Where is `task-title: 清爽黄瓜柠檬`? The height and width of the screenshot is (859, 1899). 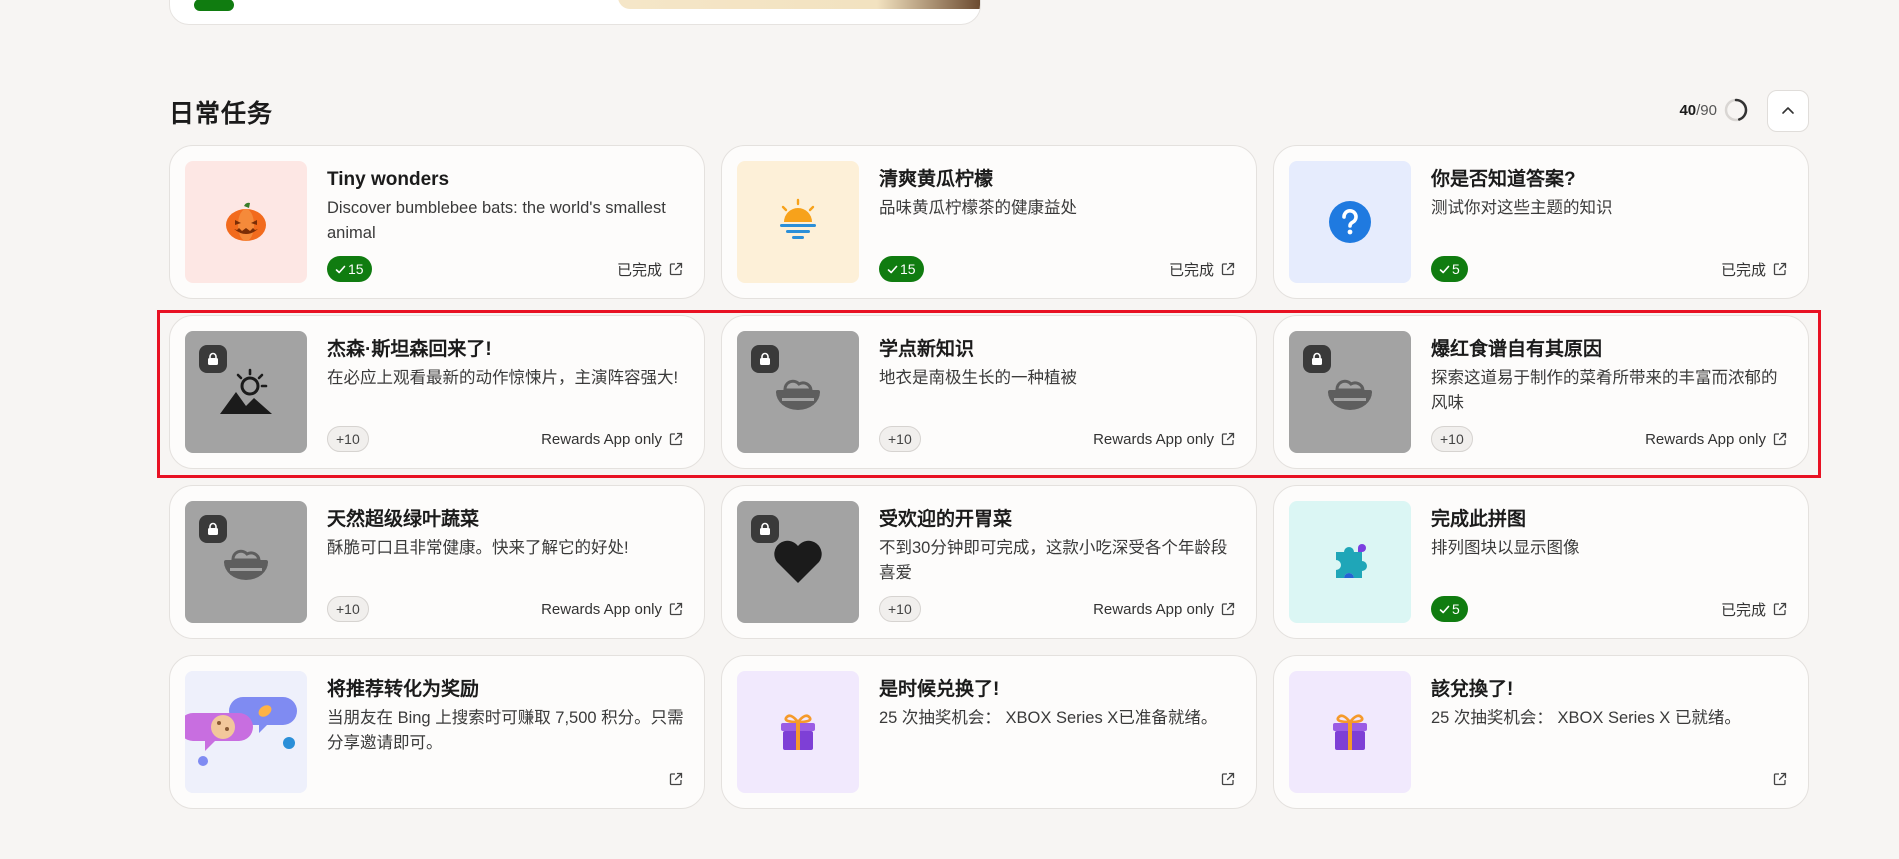
task-title: 清爽黄瓜柠檬 is located at coordinates (936, 179).